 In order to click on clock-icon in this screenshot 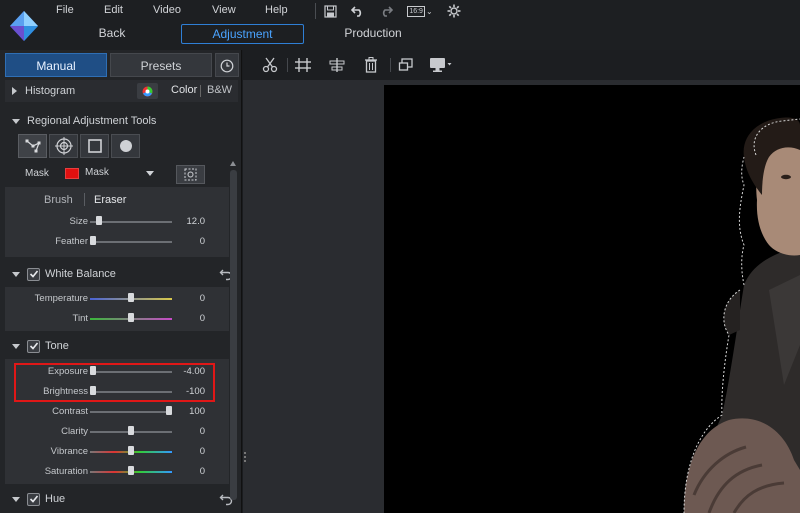, I will do `click(227, 66)`.